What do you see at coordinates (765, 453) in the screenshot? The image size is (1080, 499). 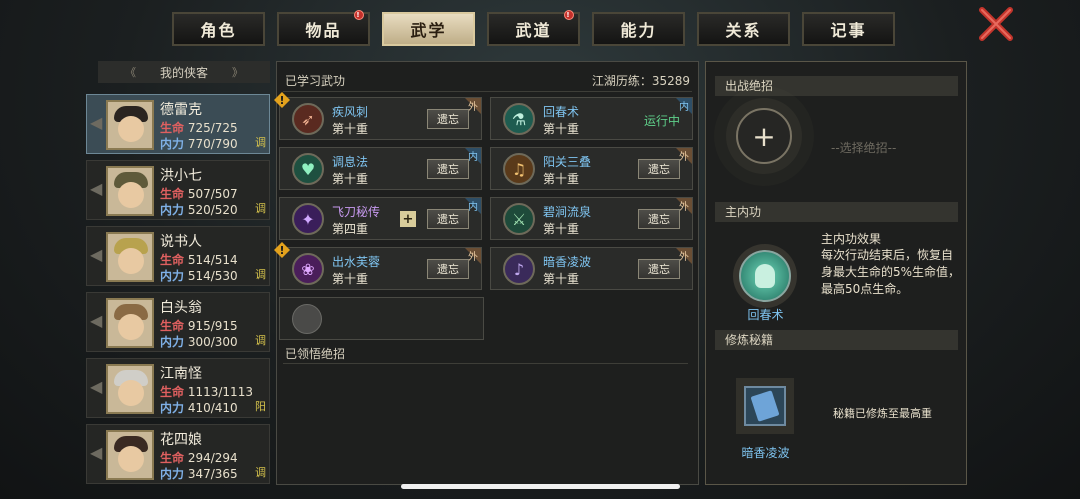 I see `manual-name: 暗香凌波` at bounding box center [765, 453].